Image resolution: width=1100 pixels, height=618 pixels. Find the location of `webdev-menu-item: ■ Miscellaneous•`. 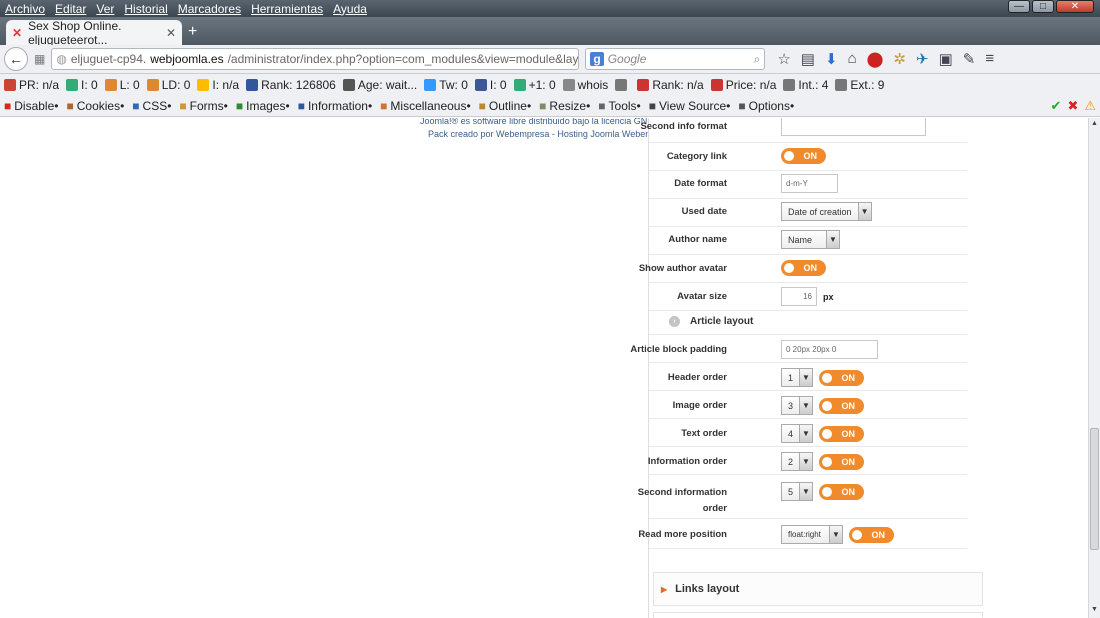

webdev-menu-item: ■ Miscellaneous• is located at coordinates (425, 106).